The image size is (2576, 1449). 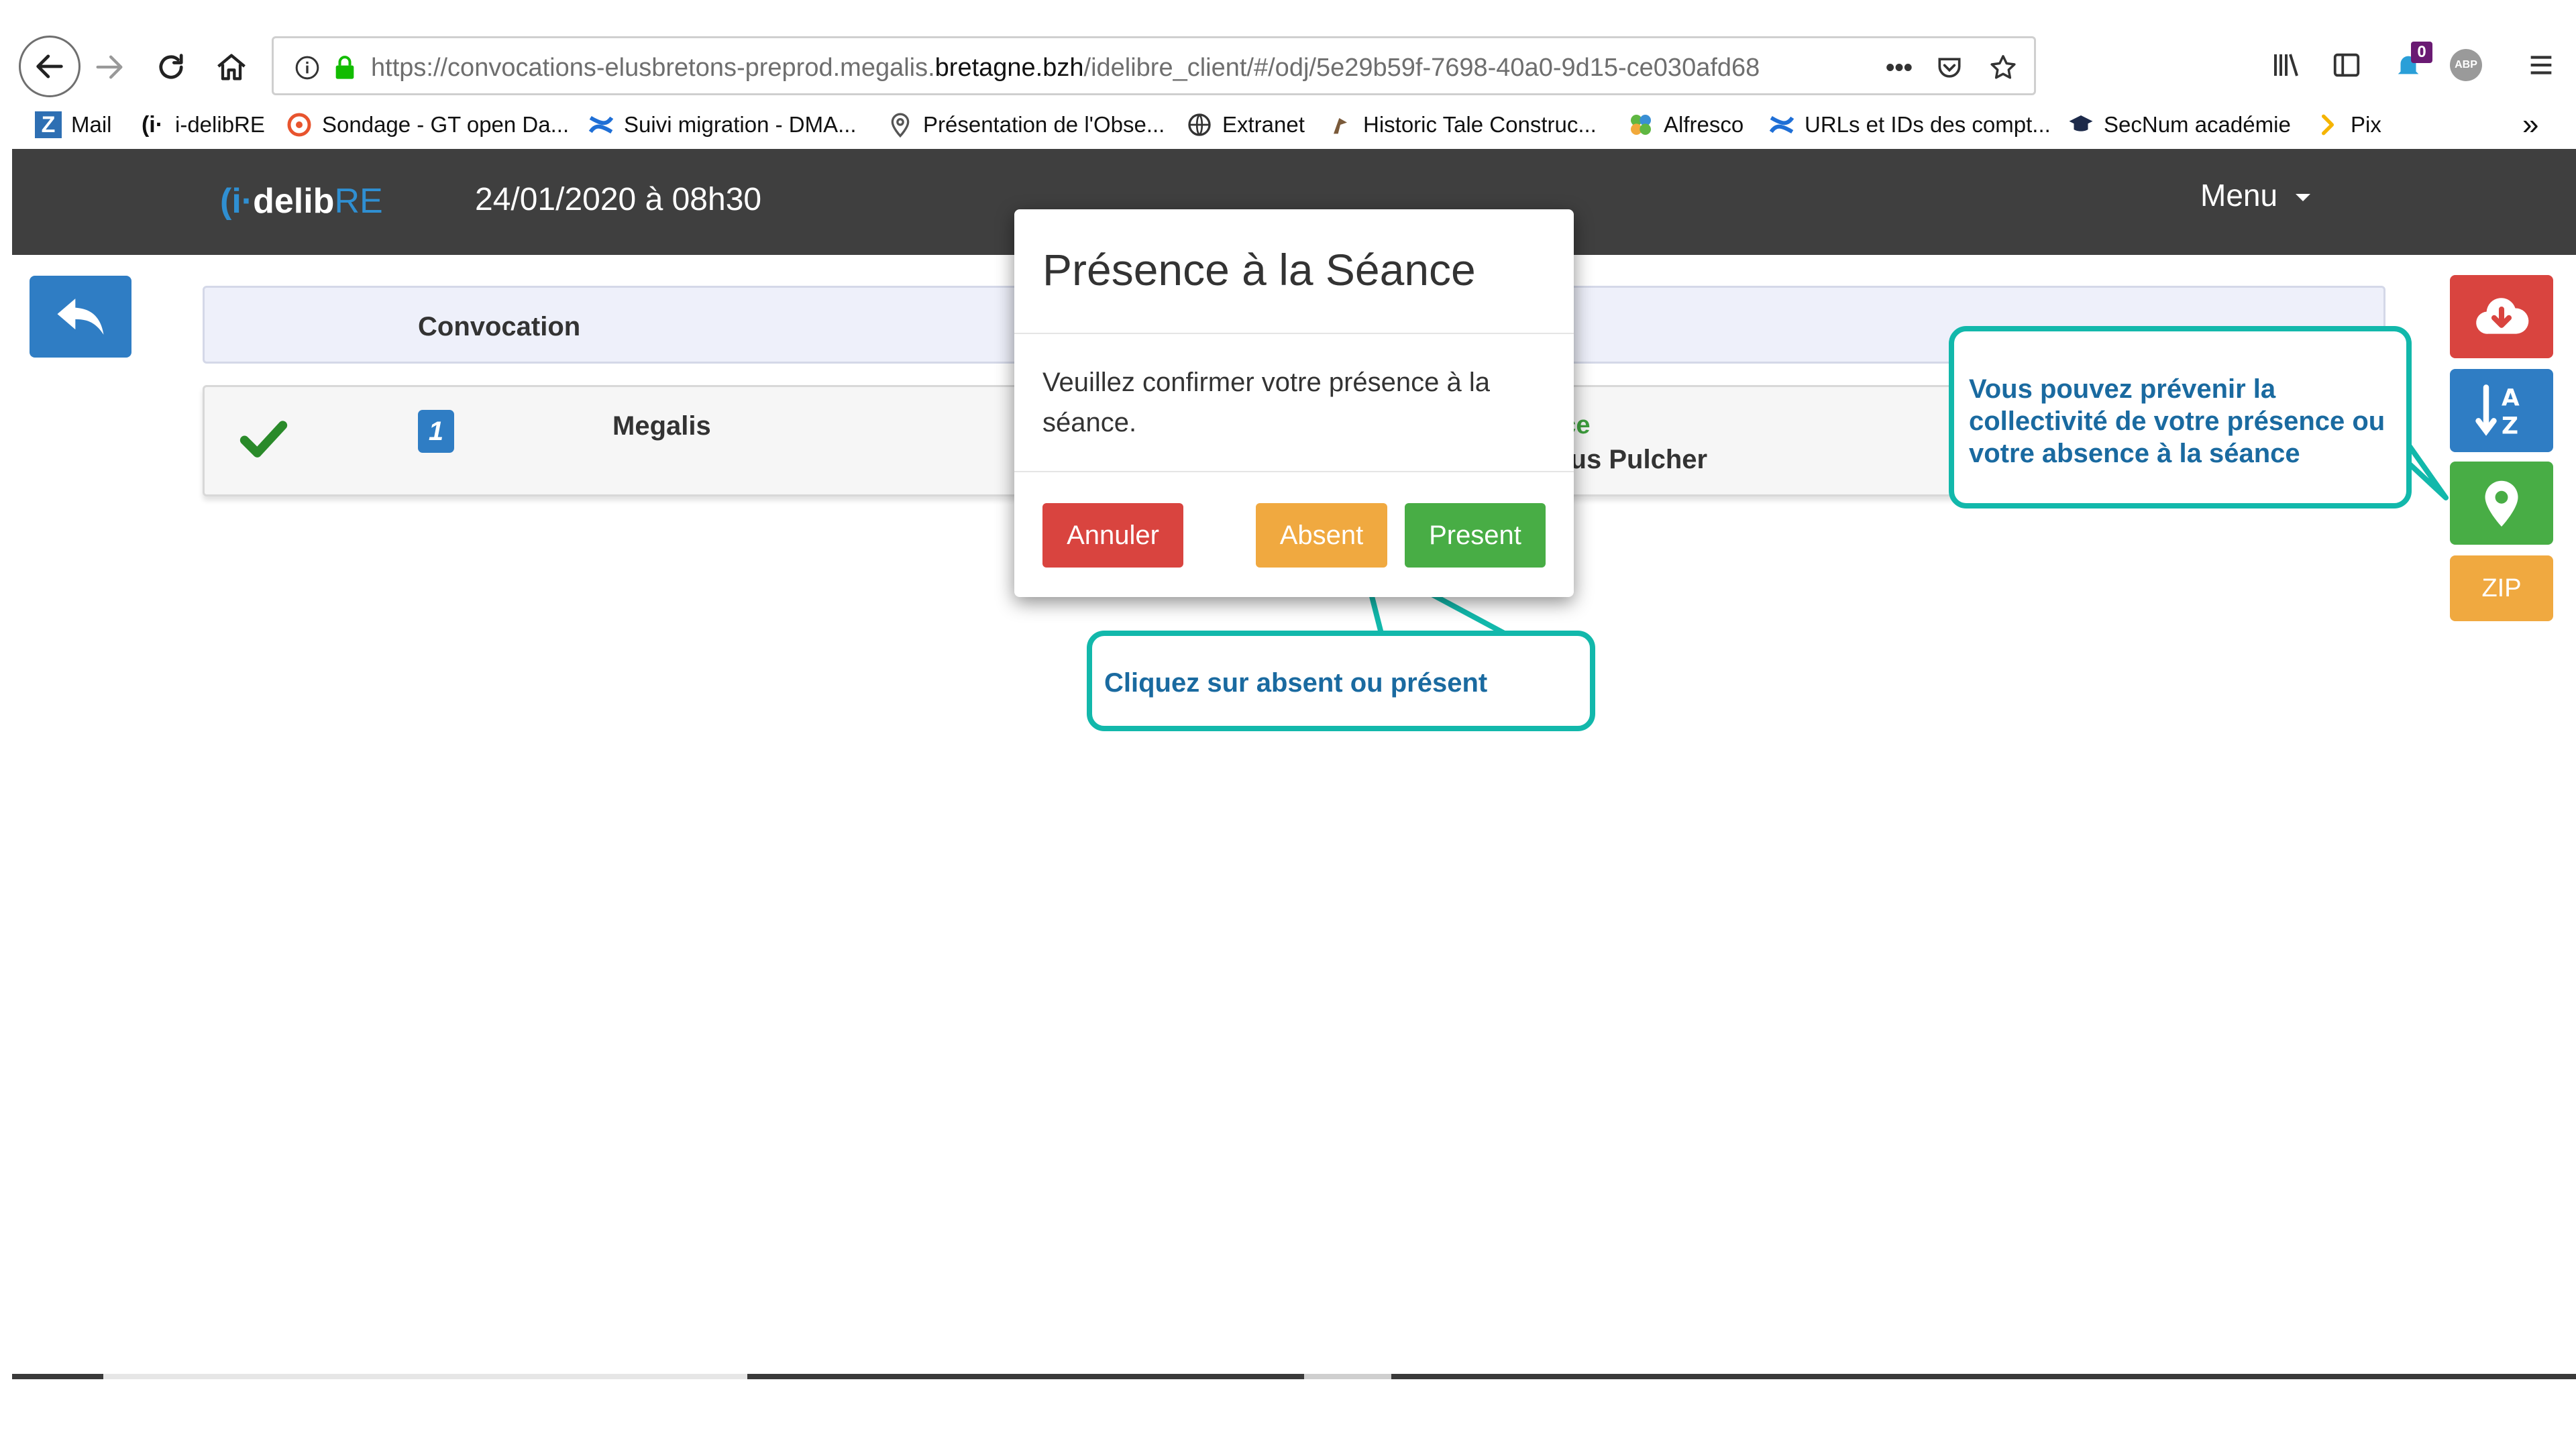 What do you see at coordinates (263, 440) in the screenshot?
I see `checkmark-icon` at bounding box center [263, 440].